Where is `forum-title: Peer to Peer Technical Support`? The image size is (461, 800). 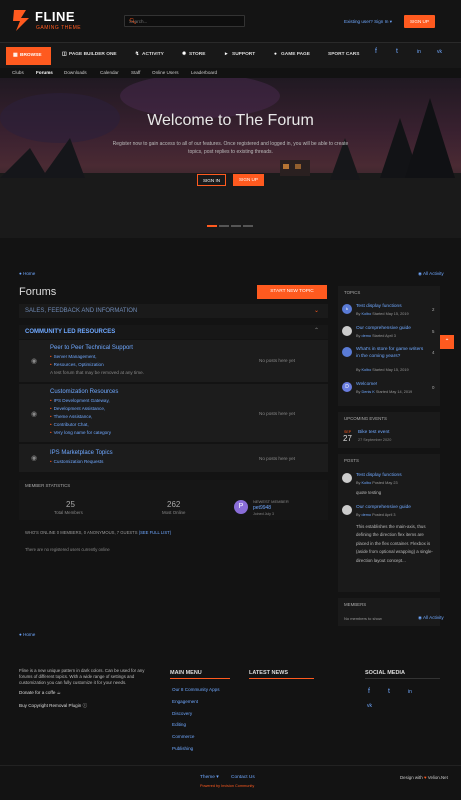 forum-title: Peer to Peer Technical Support is located at coordinates (91, 348).